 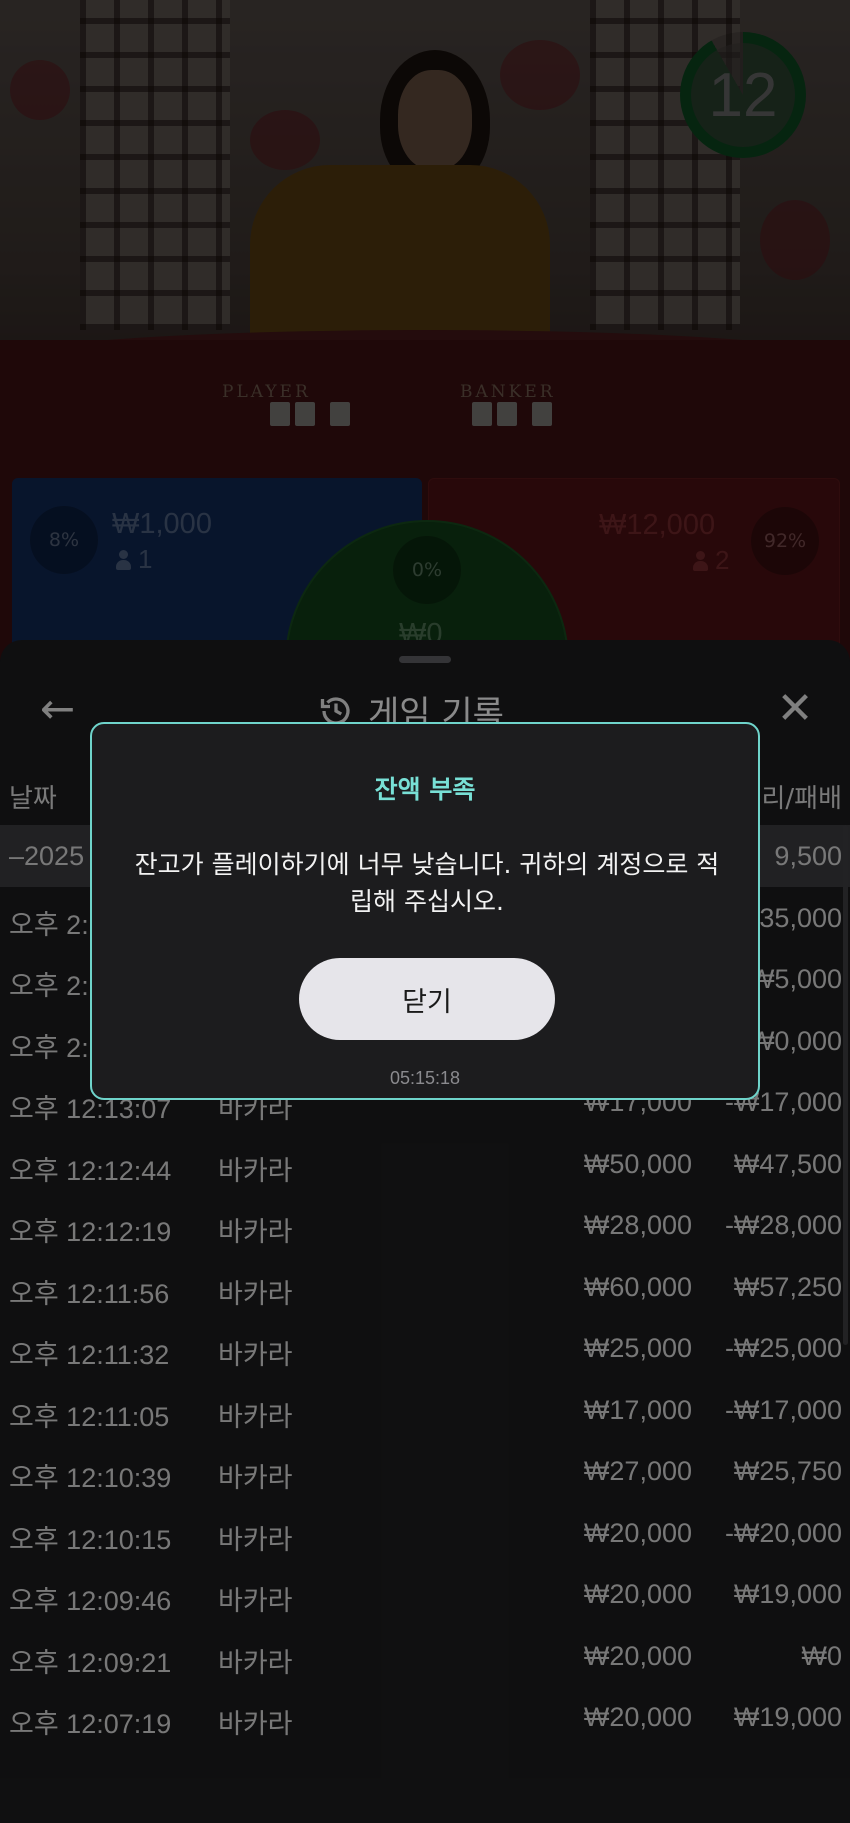 What do you see at coordinates (425, 1078) in the screenshot?
I see `dialog-timestamp: 05:15:18` at bounding box center [425, 1078].